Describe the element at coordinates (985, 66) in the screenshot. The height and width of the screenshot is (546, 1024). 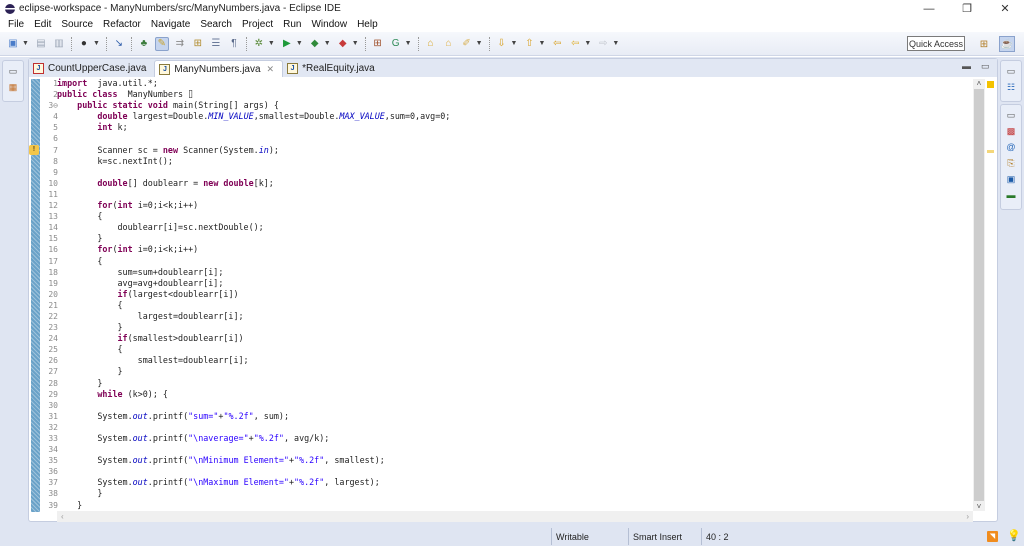
I see `maximize-view-icon: ▭` at that location.